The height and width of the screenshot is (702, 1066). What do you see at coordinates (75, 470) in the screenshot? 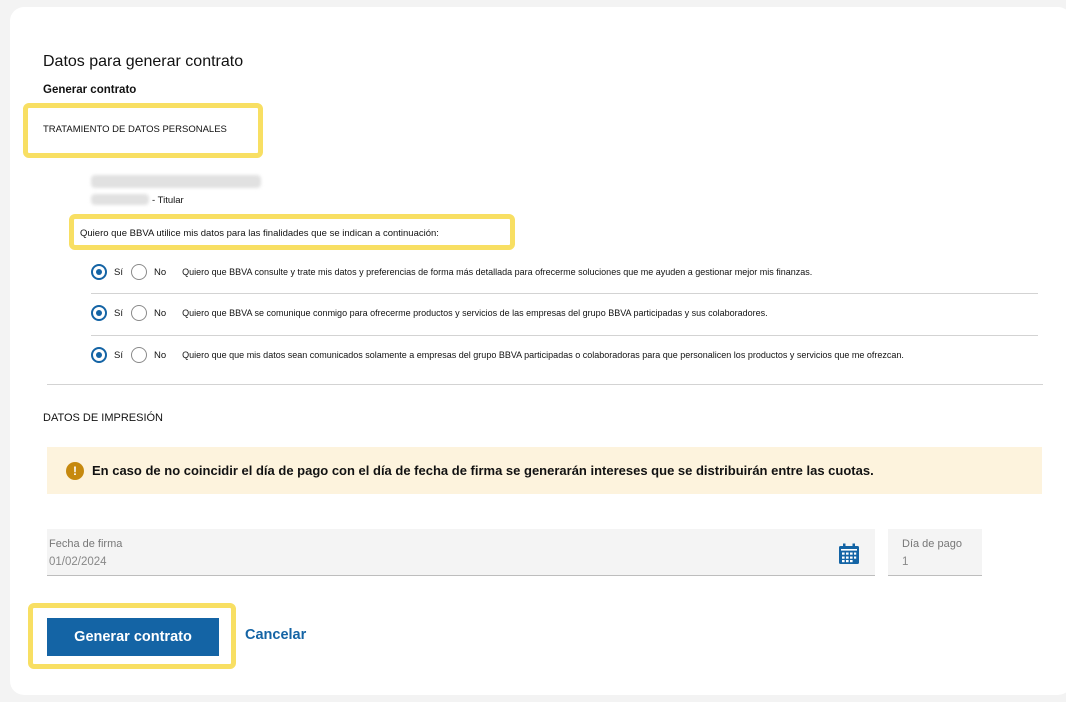
I see `warning-icon: !` at bounding box center [75, 470].